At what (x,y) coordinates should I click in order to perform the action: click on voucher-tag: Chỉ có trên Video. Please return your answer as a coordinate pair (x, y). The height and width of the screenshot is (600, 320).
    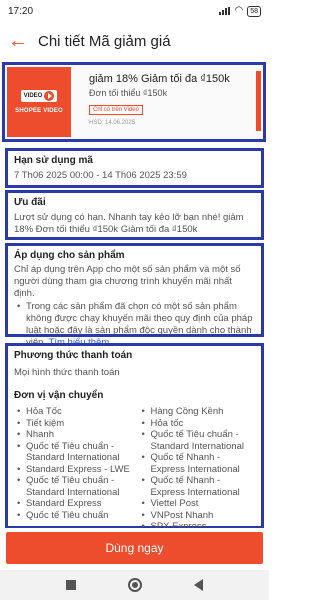
    Looking at the image, I should click on (116, 110).